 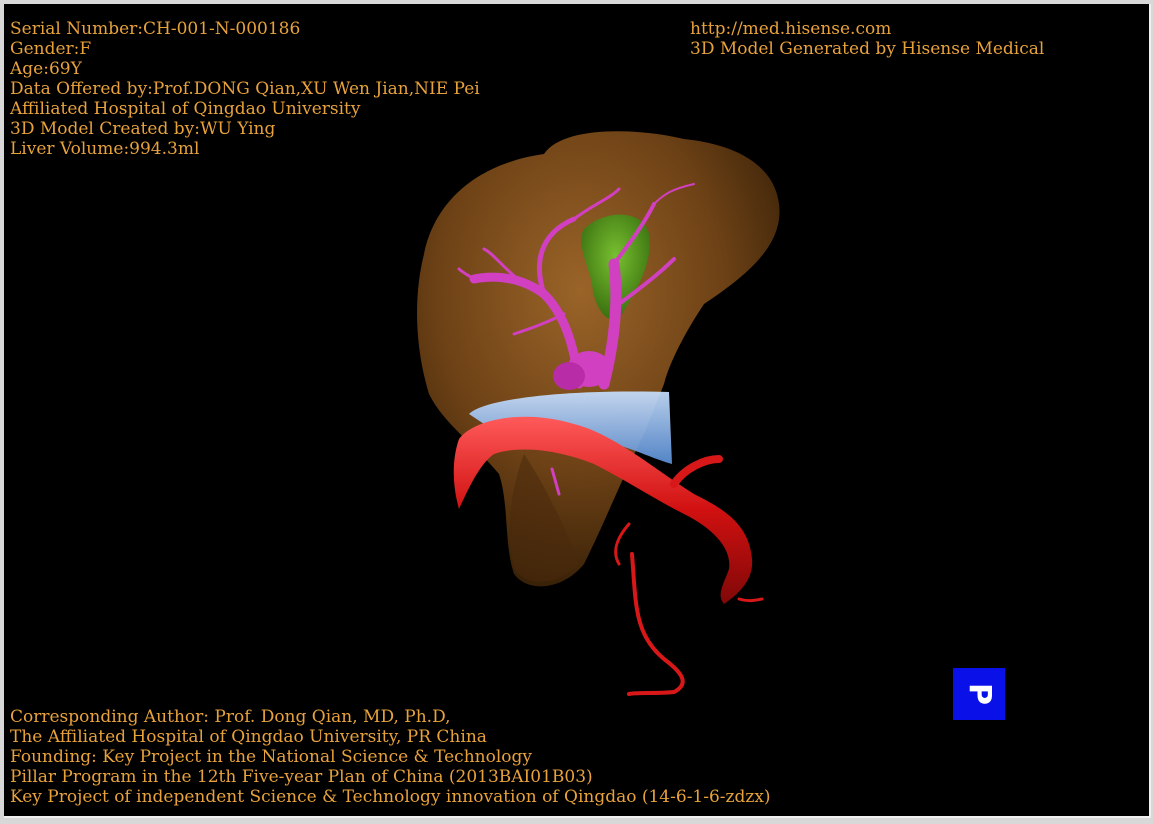 What do you see at coordinates (51, 49) in the screenshot?
I see `gender-text: Gender:F` at bounding box center [51, 49].